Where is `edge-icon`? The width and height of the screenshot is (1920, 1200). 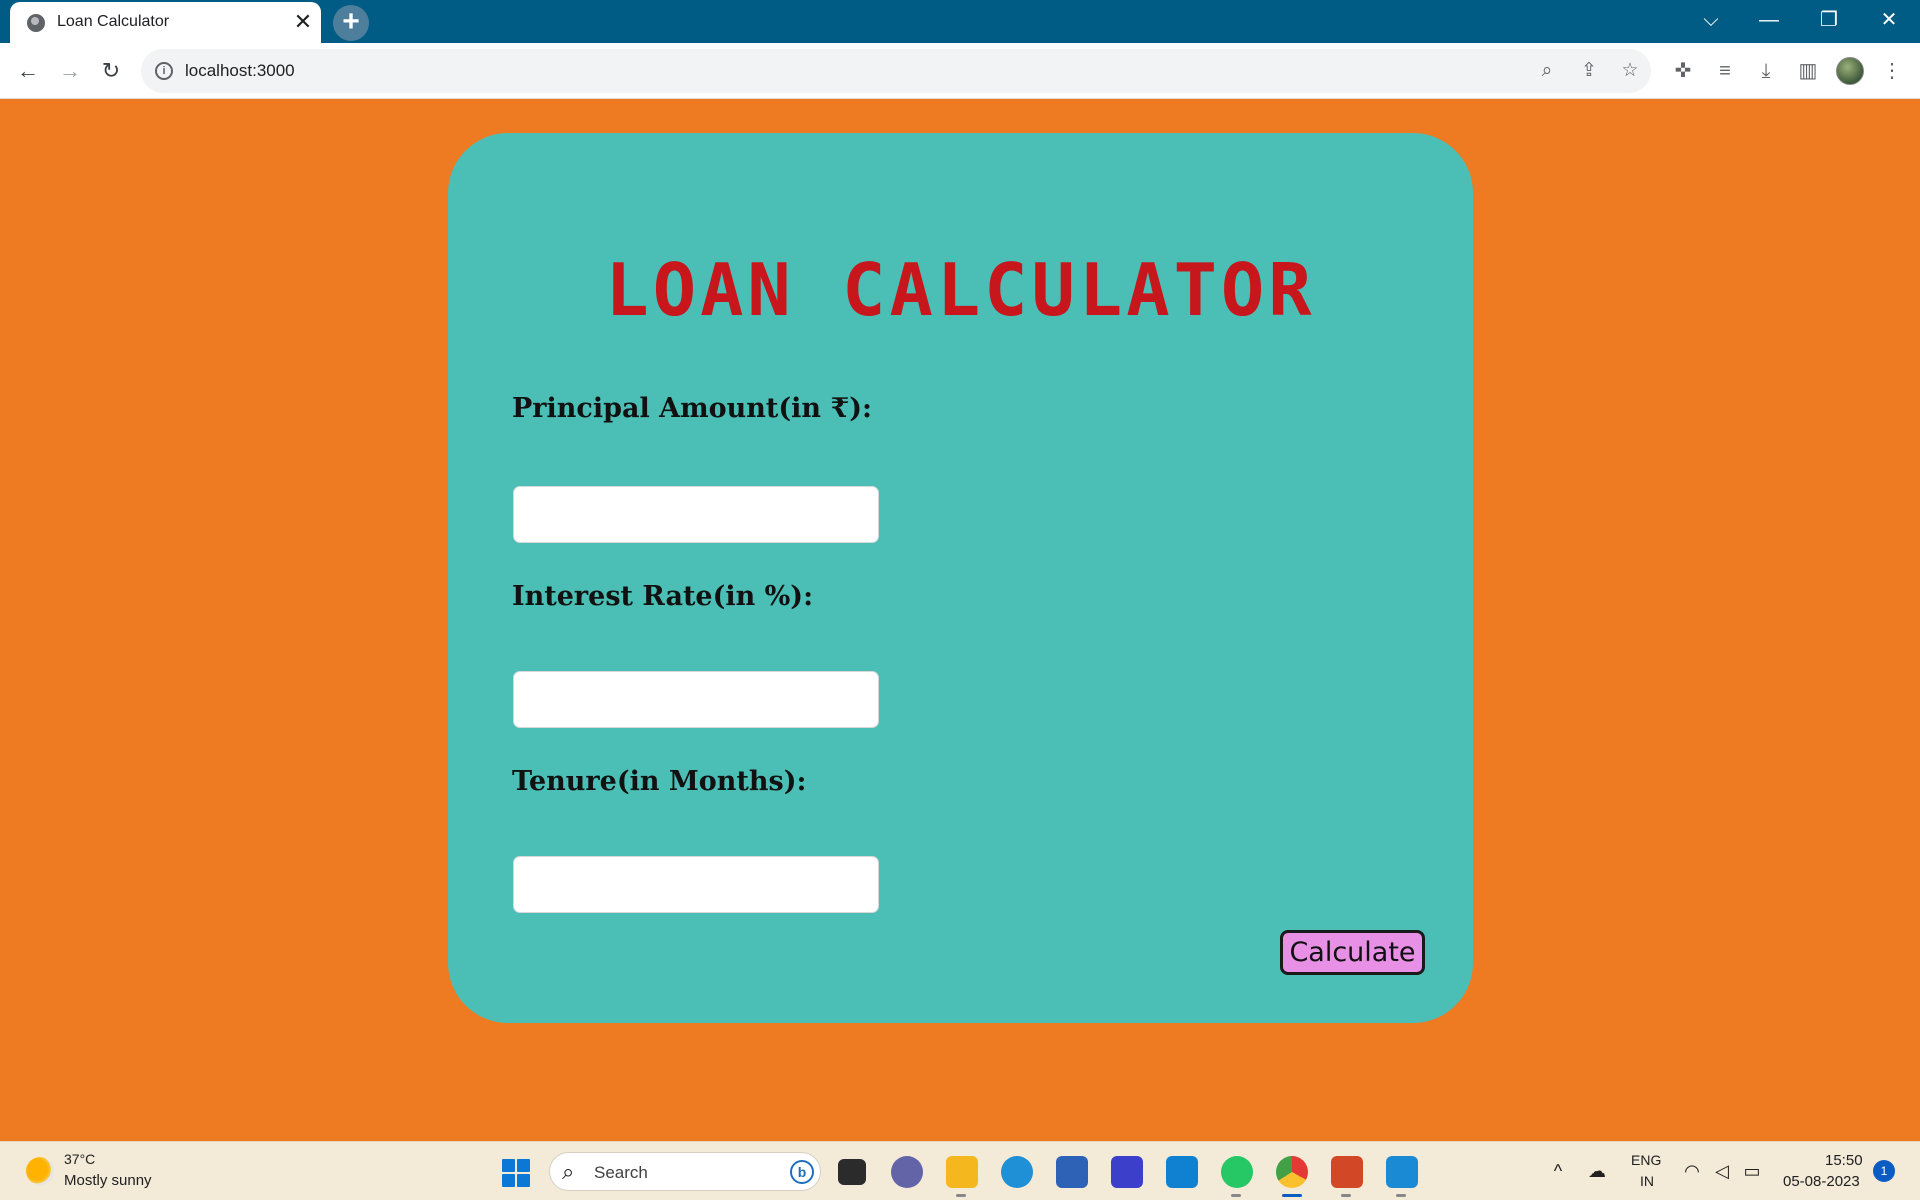
edge-icon is located at coordinates (1017, 1172).